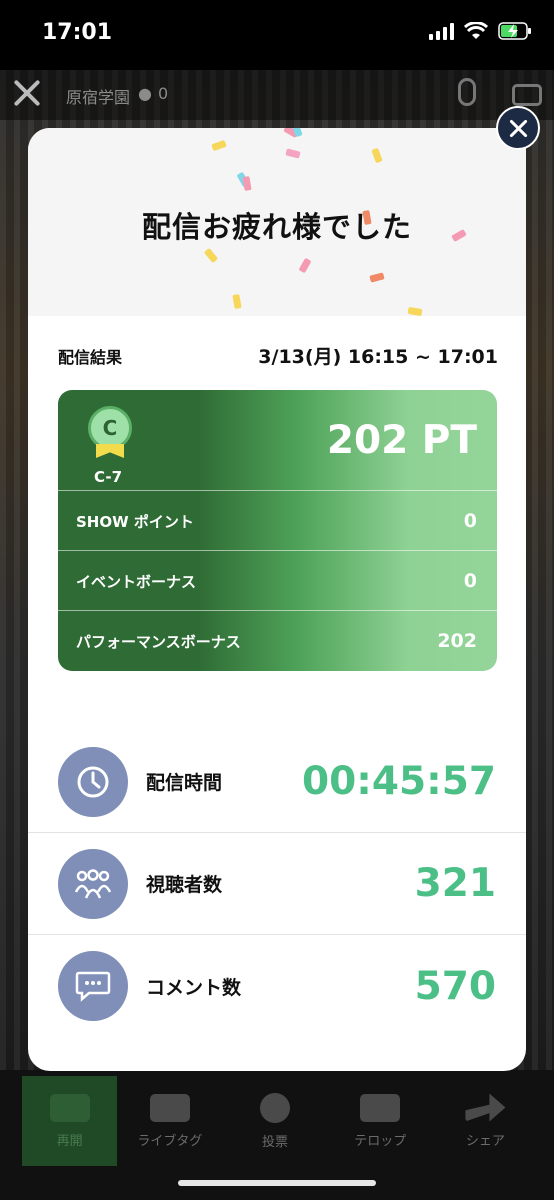  What do you see at coordinates (184, 885) in the screenshot?
I see `stat-label: 視聴者数` at bounding box center [184, 885].